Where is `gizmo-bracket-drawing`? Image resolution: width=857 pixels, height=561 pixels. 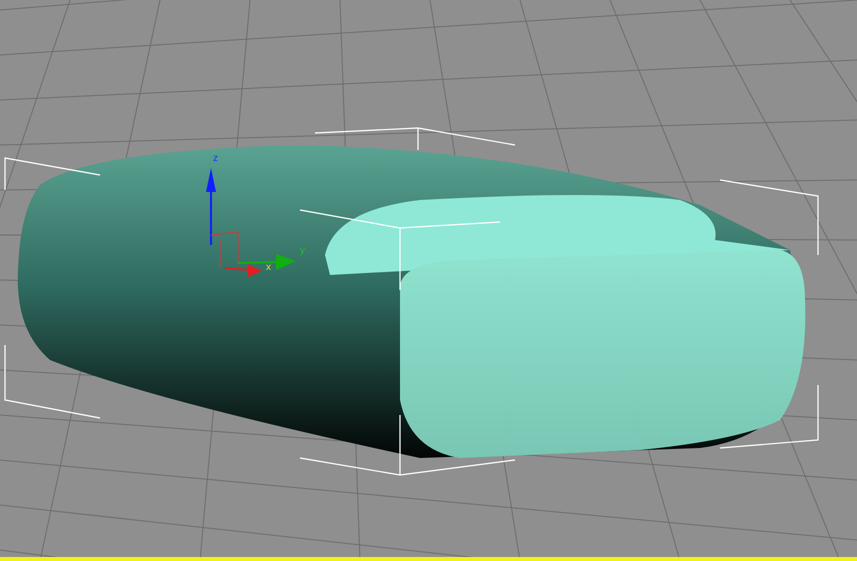
gizmo-bracket-drawing is located at coordinates (224, 250).